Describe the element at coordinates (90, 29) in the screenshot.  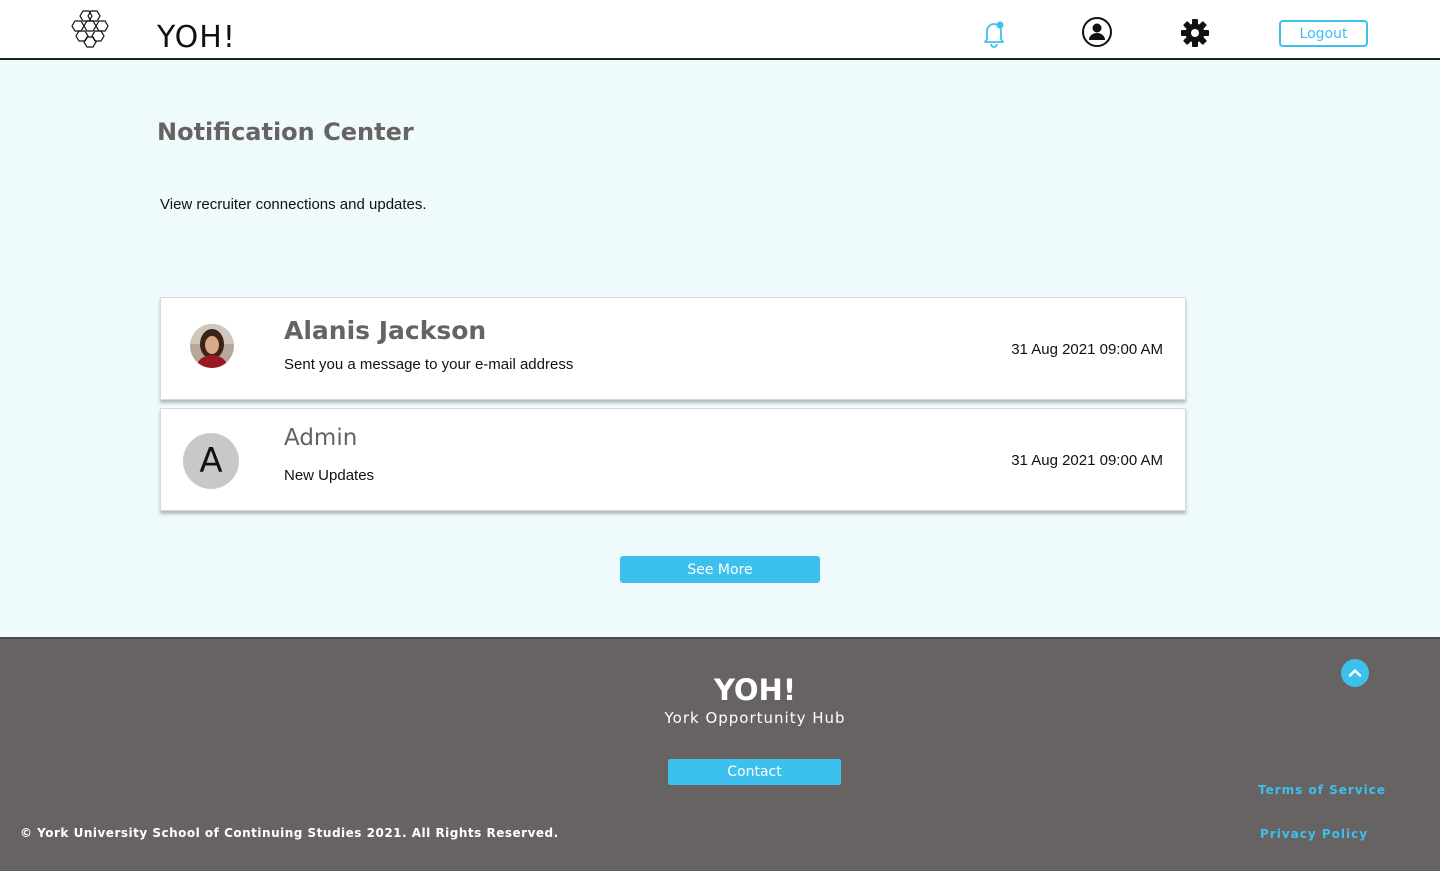
I see `honeycomb-logo-icon` at that location.